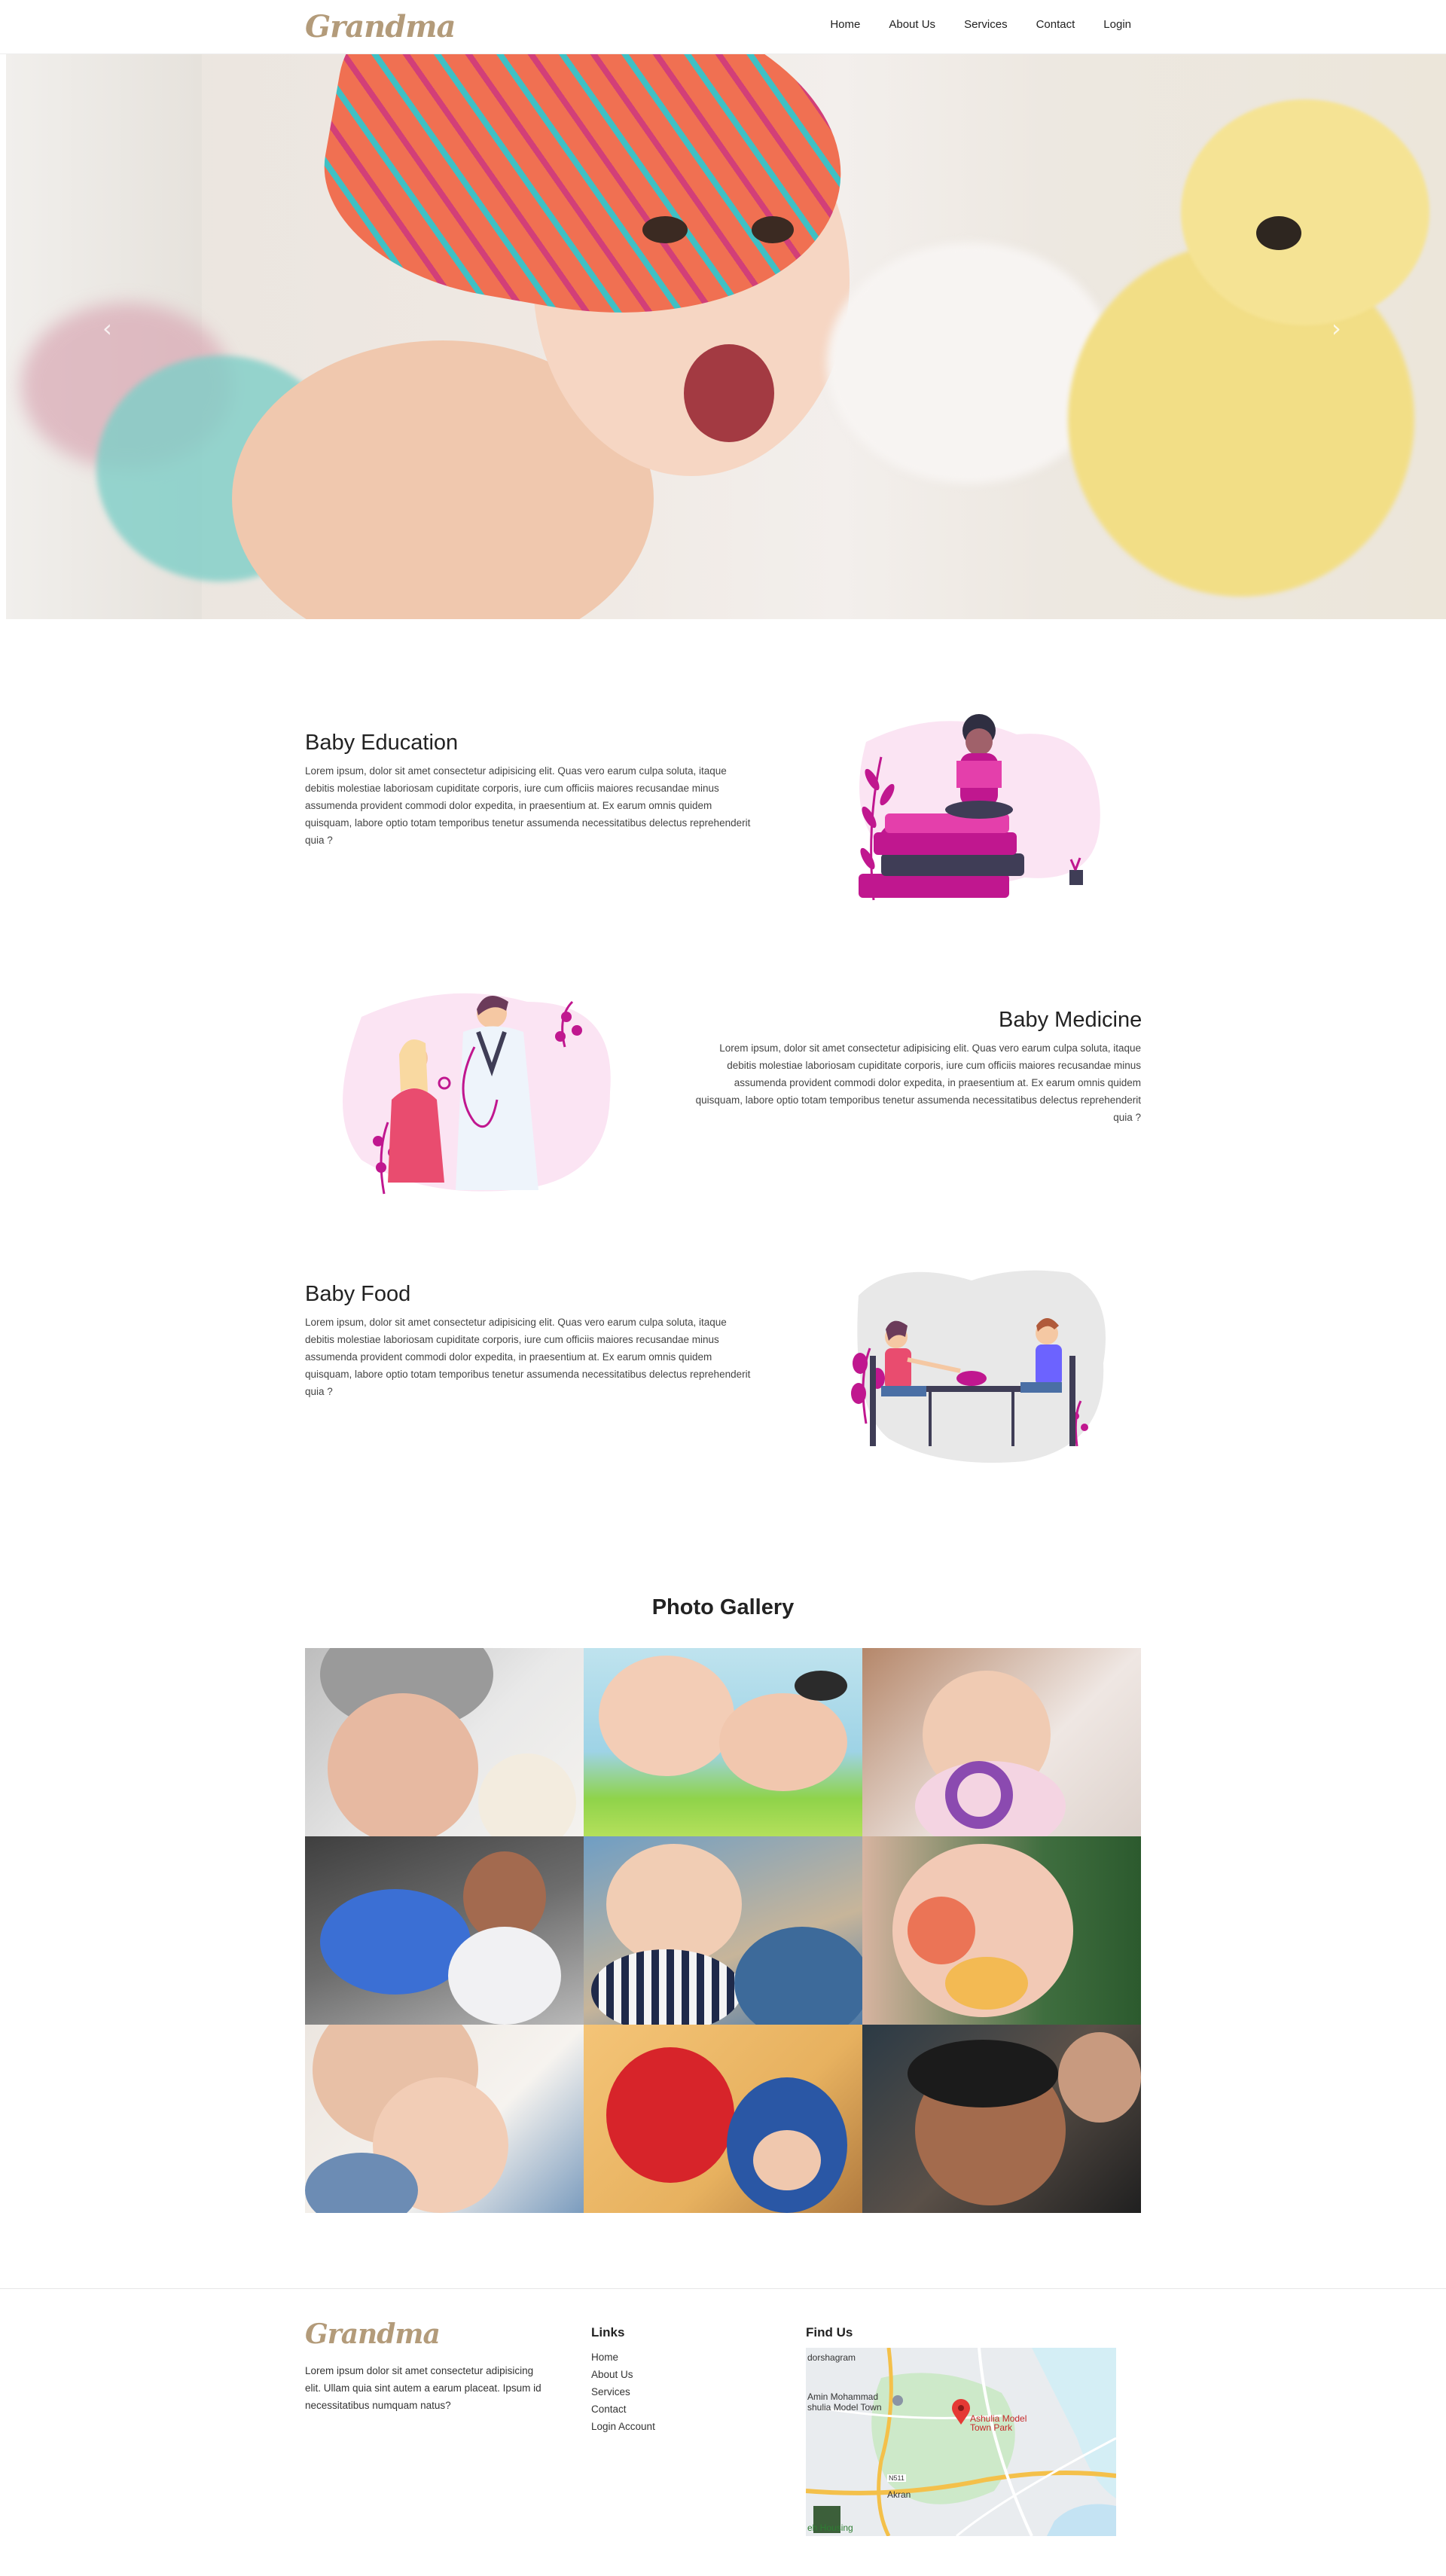 This screenshot has width=1446, height=2576. I want to click on nav-home: Home, so click(845, 25).